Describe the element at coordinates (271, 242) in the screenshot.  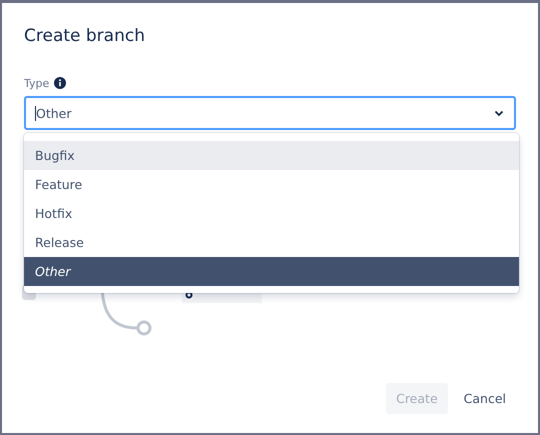
I see `dropdown-option: Release` at that location.